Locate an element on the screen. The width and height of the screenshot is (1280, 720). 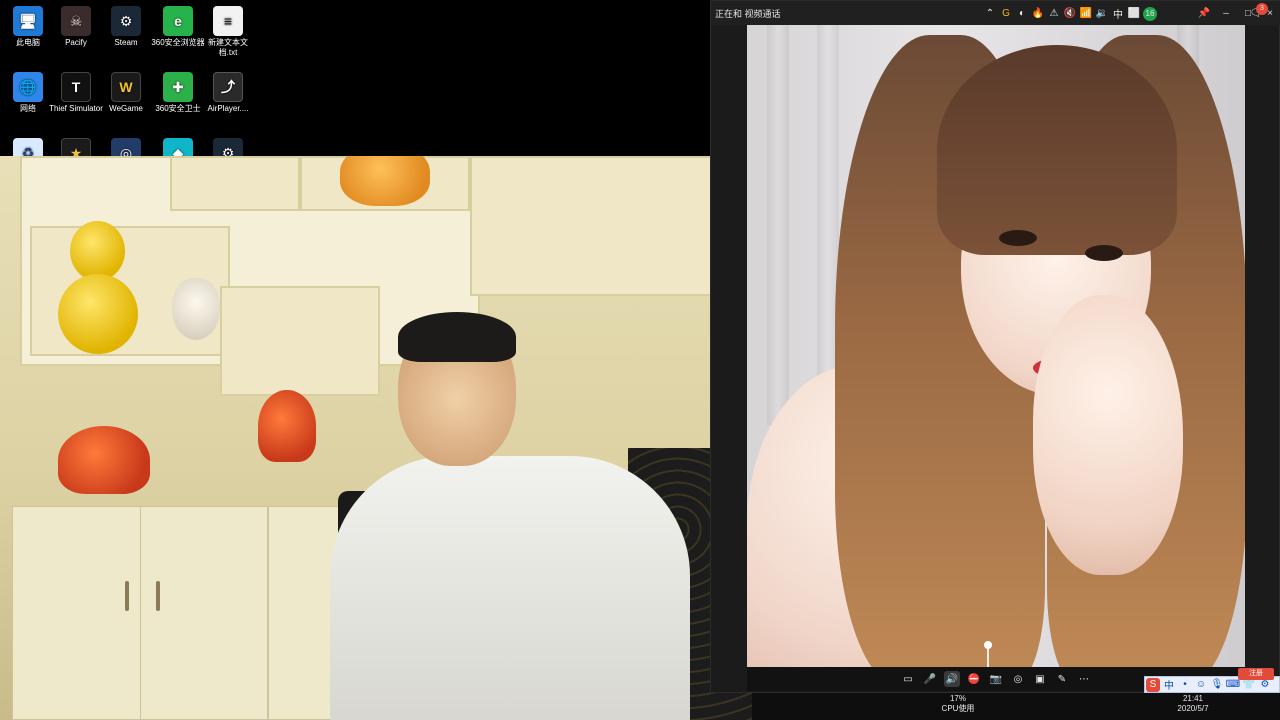
buddha-statue is located at coordinates (385, 181).